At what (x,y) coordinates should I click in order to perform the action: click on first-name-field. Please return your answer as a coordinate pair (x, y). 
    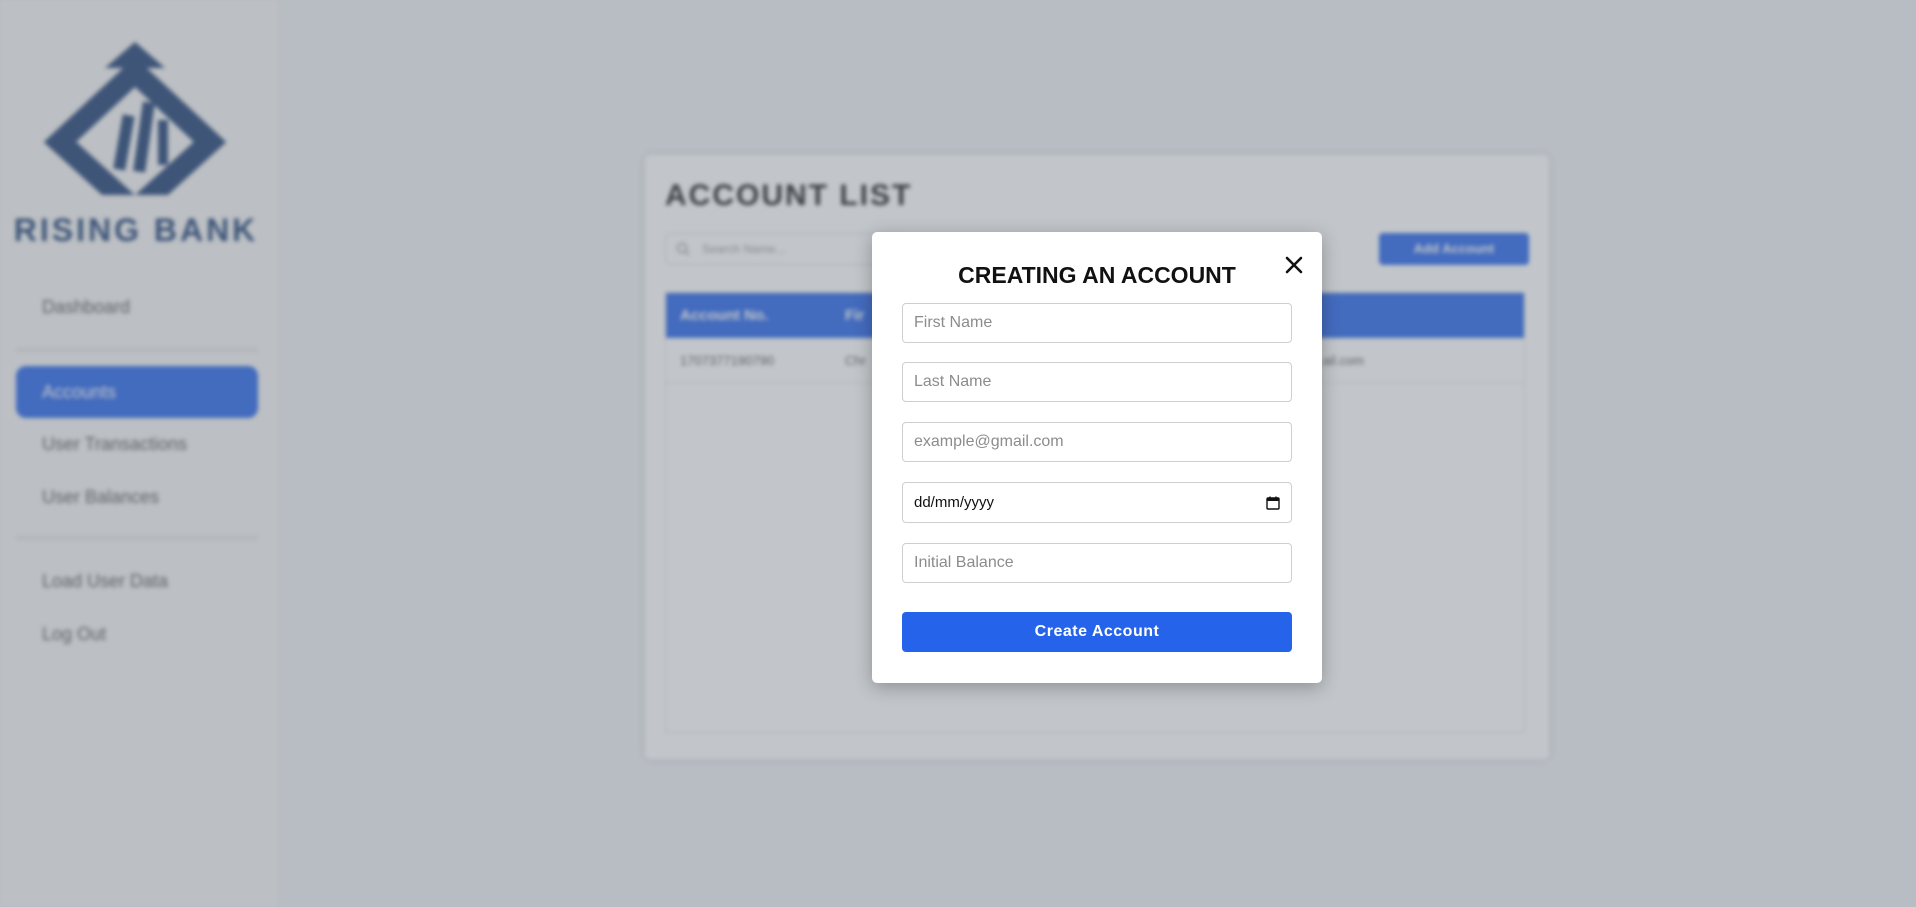
    Looking at the image, I should click on (1097, 323).